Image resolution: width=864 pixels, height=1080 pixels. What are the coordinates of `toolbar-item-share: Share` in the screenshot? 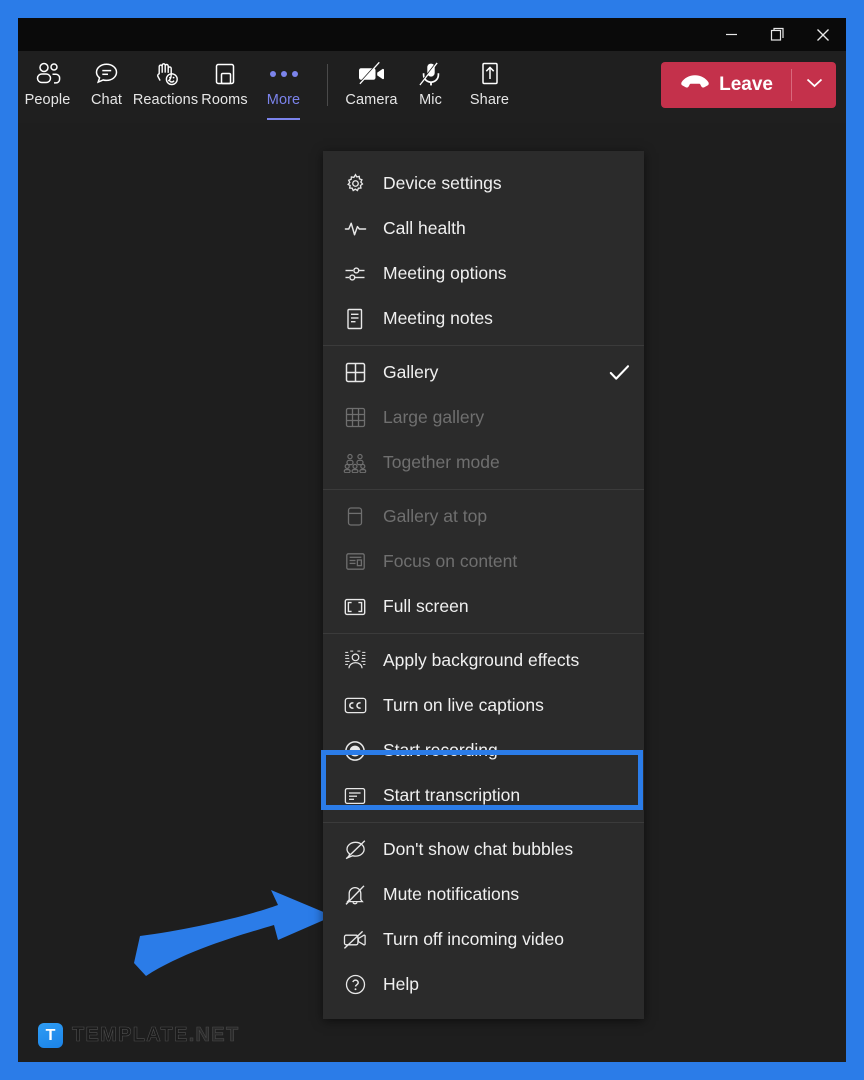 It's located at (489, 87).